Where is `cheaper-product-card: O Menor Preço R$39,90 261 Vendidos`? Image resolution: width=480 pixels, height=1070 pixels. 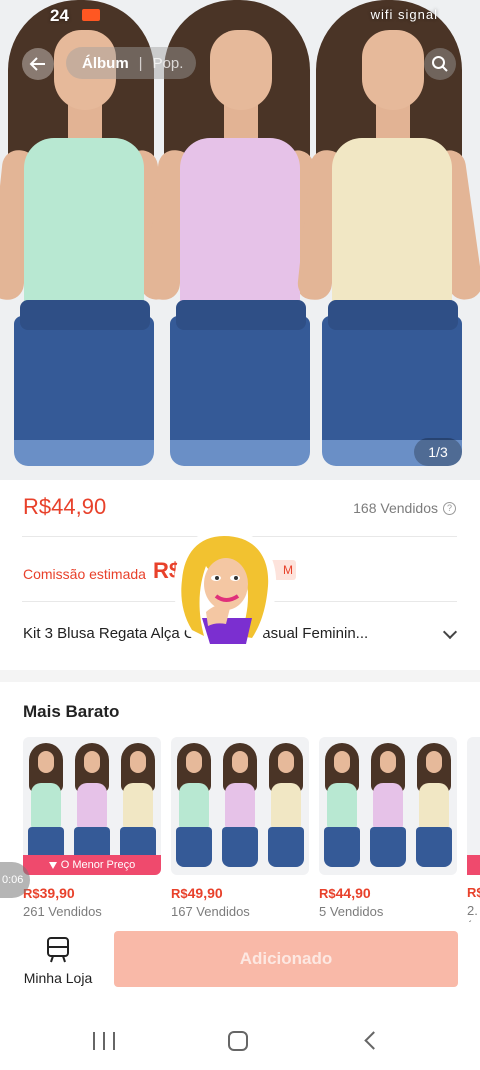 cheaper-product-card: O Menor Preço R$39,90 261 Vendidos is located at coordinates (92, 828).